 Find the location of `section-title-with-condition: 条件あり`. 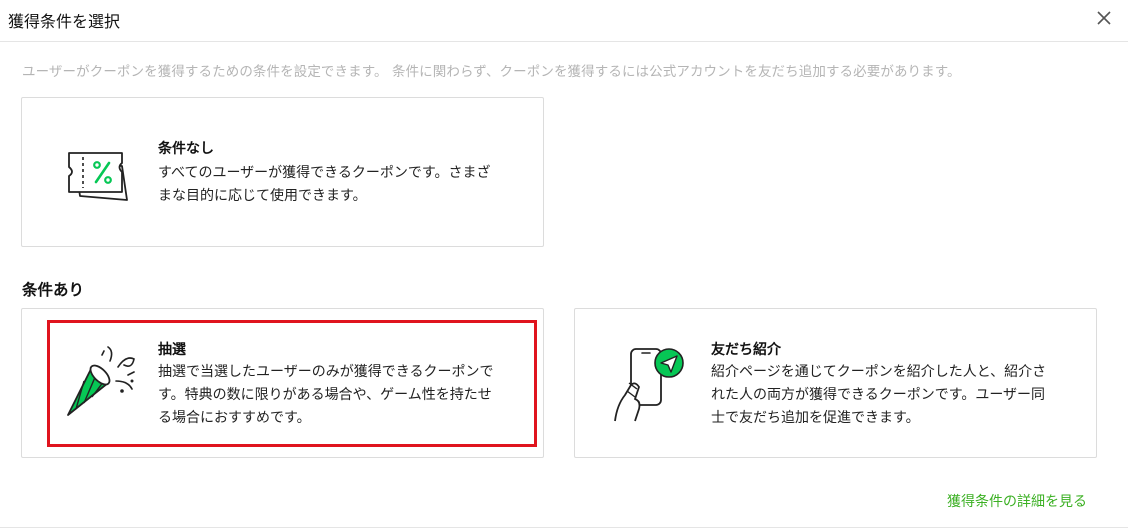

section-title-with-condition: 条件あり is located at coordinates (53, 290).